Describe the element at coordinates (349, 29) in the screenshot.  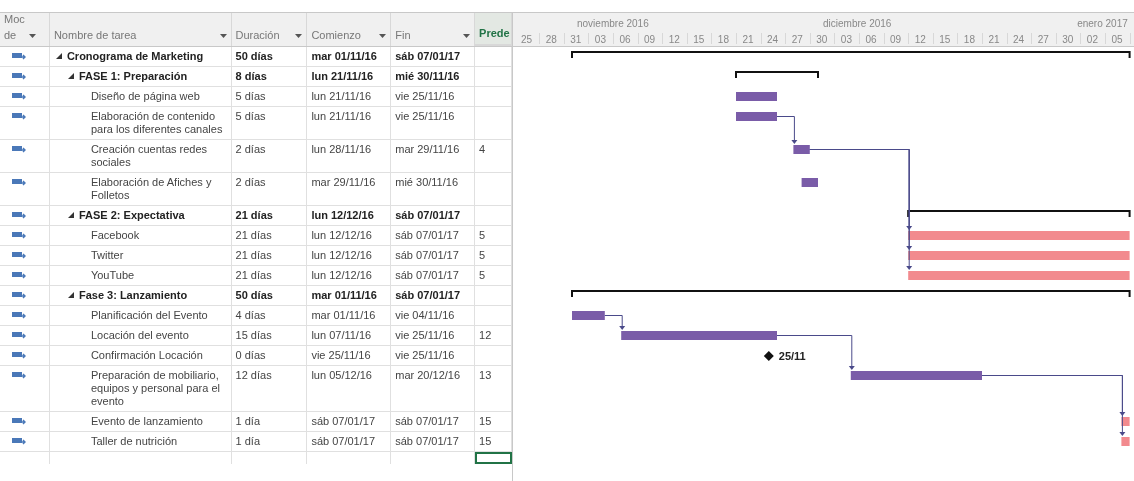
I see `column-header: Comienzo` at that location.